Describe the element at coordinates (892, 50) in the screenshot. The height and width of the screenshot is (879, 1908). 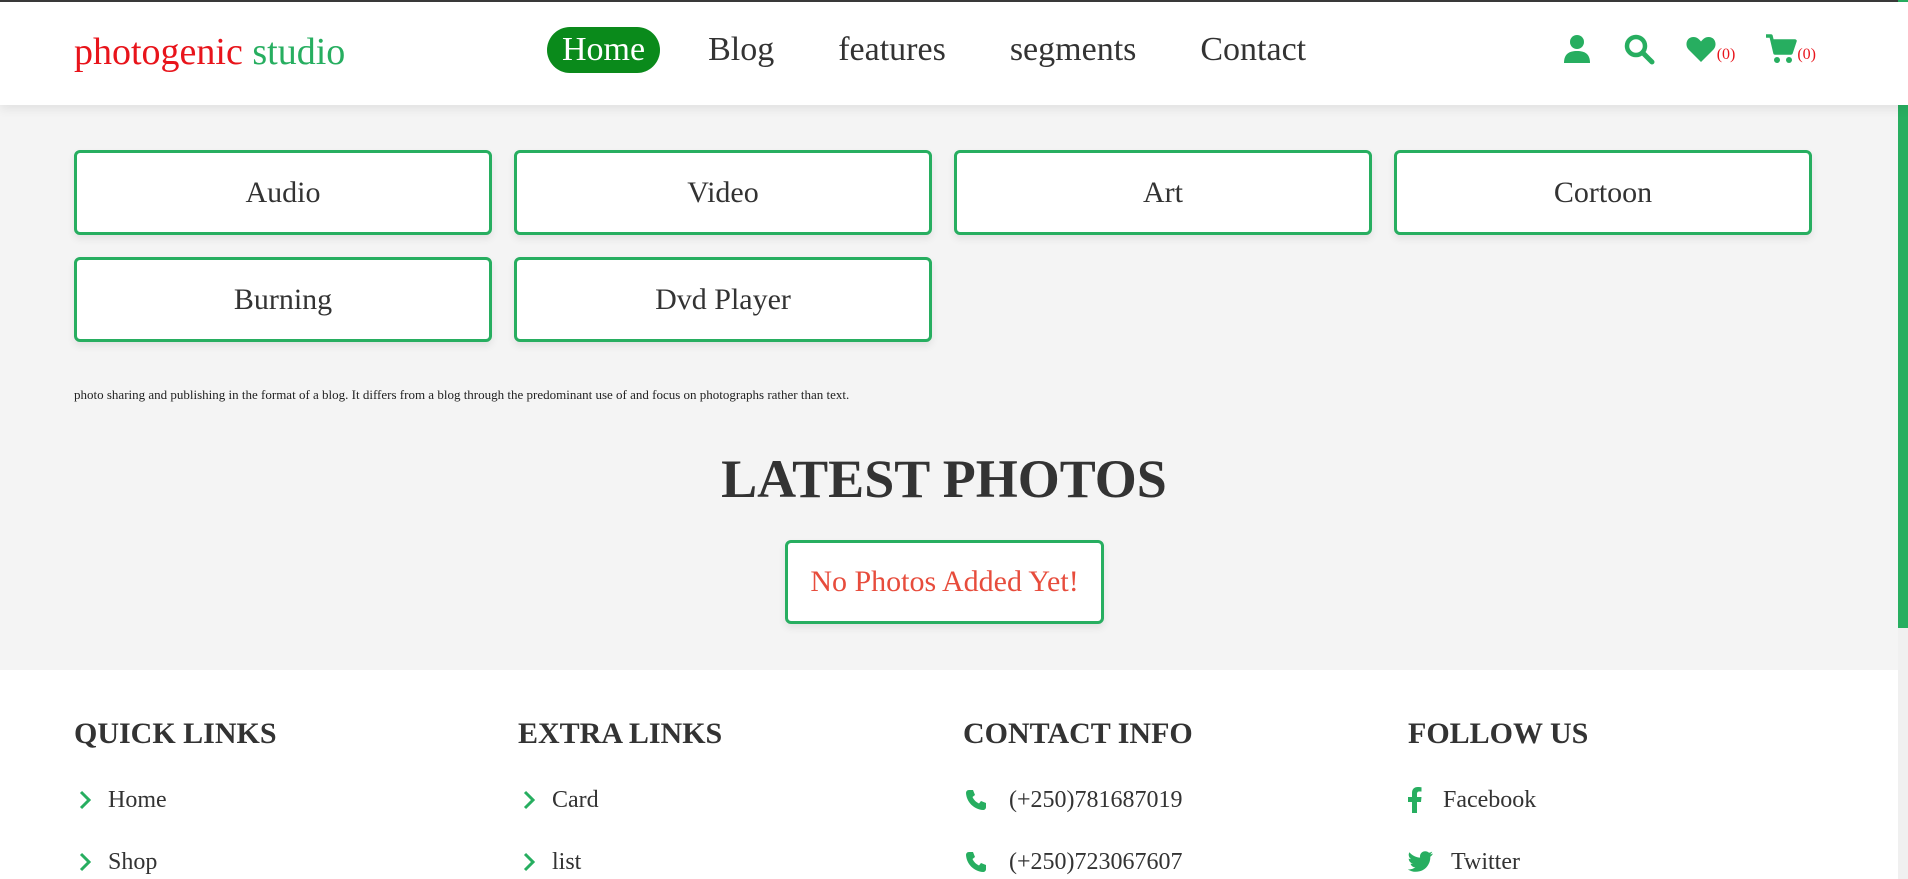
I see `nav-features: features` at that location.